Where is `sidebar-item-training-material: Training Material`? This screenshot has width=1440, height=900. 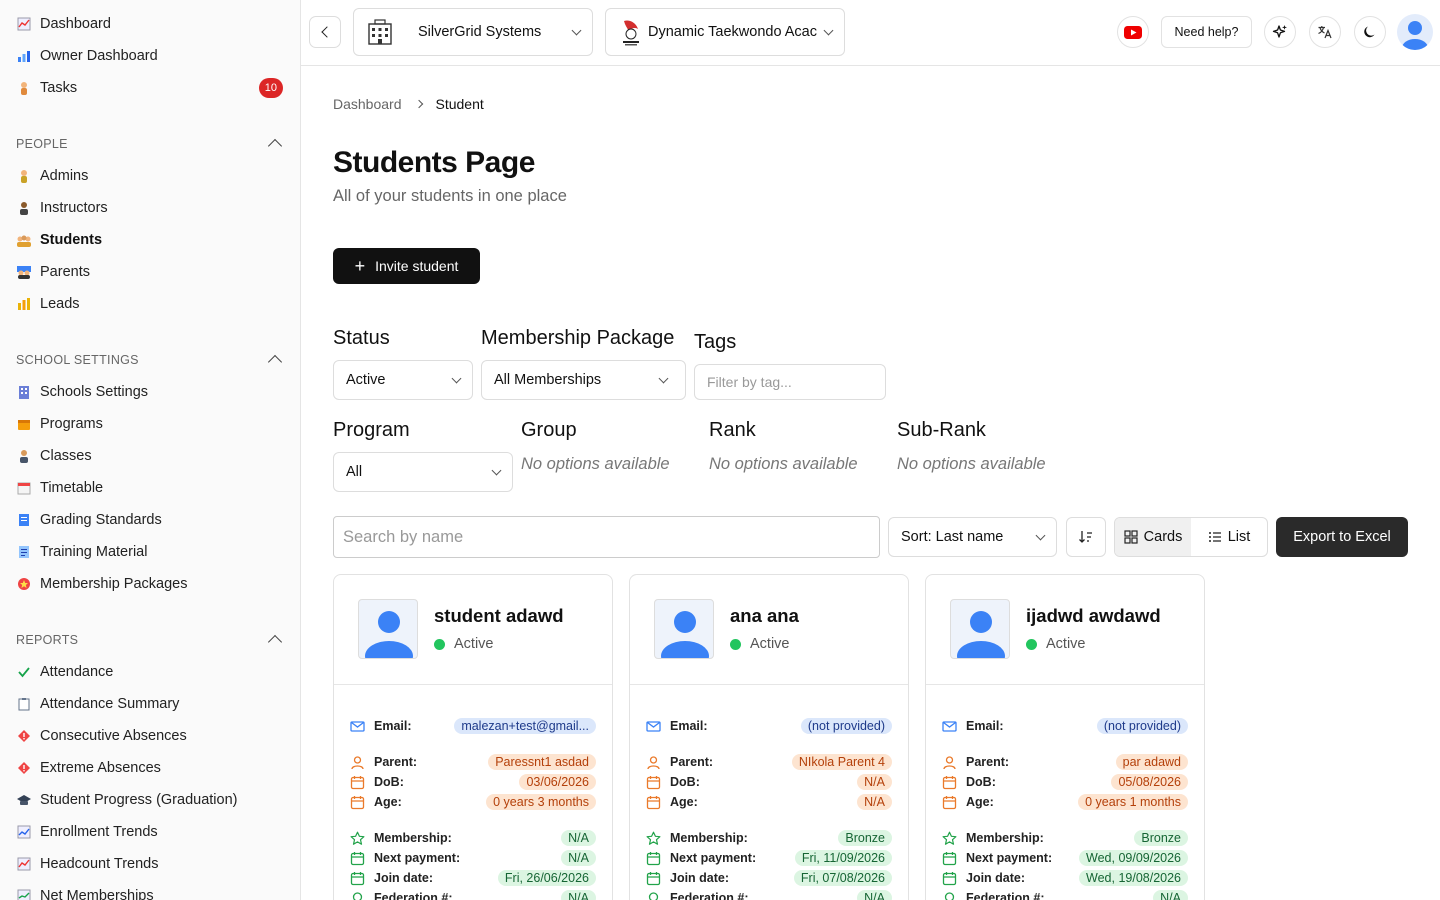
sidebar-item-training-material: Training Material is located at coordinates (150, 552).